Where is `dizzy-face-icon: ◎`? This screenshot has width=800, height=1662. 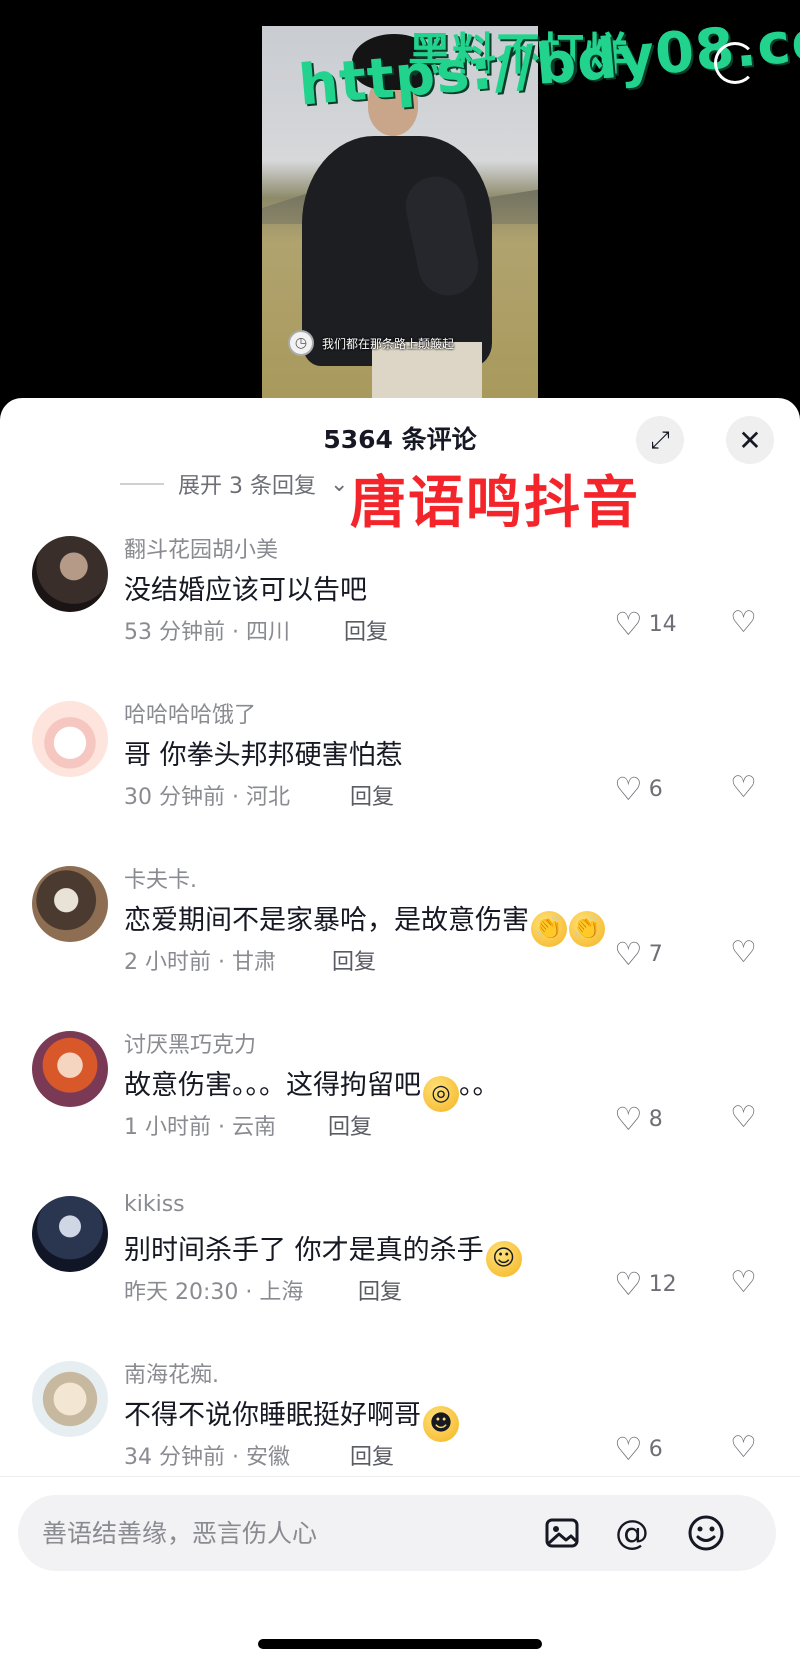
dizzy-face-icon: ◎ is located at coordinates (441, 1094).